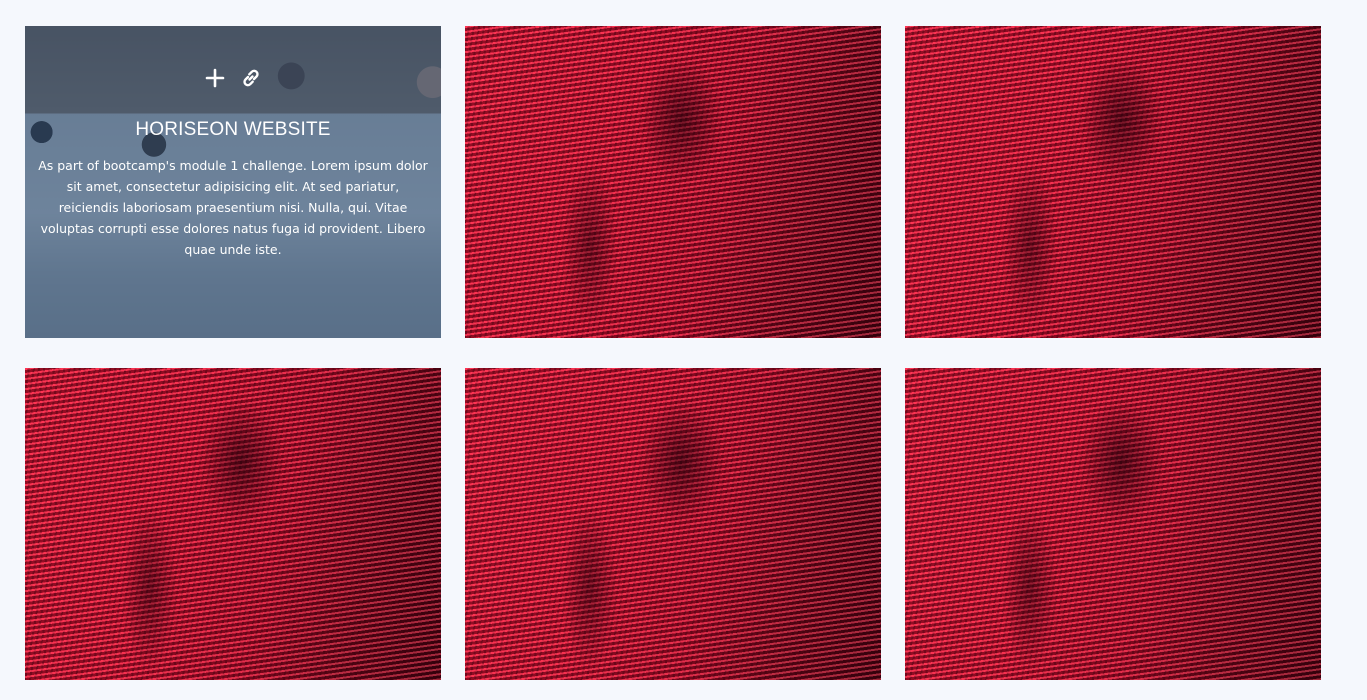 Image resolution: width=1367 pixels, height=700 pixels. I want to click on portfolio-item-title: HORISEON WEBSITE, so click(233, 129).